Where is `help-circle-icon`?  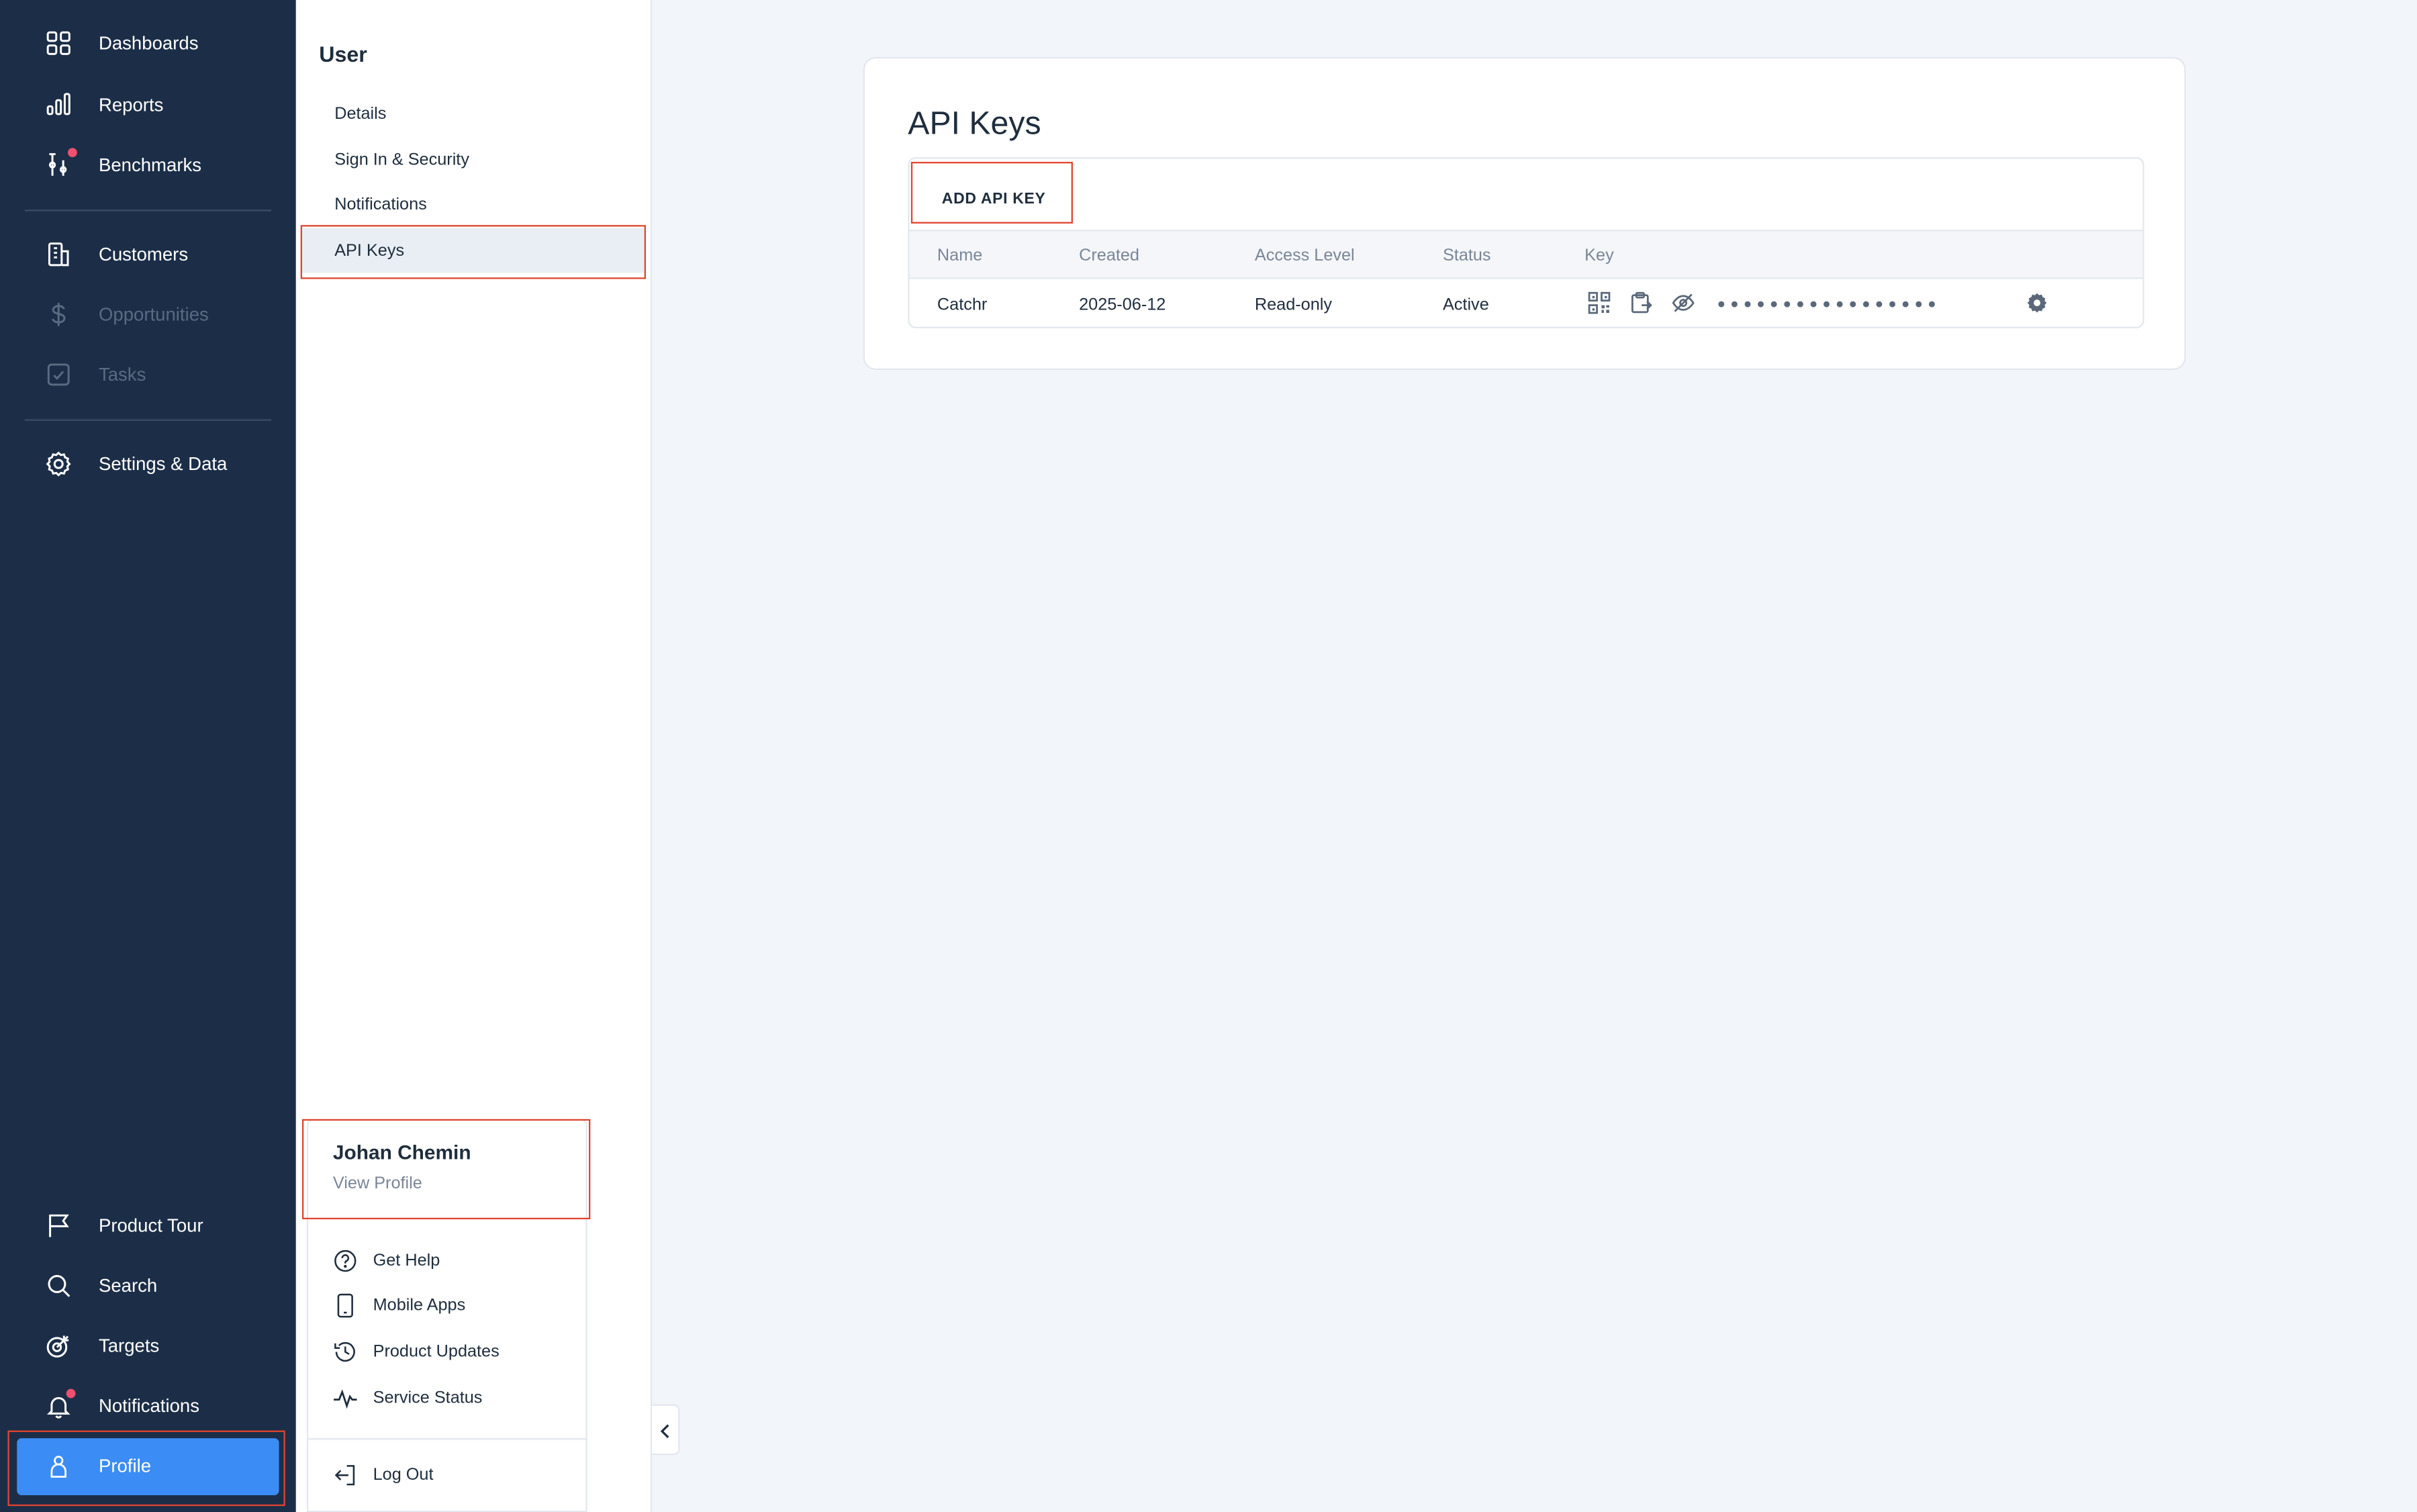
help-circle-icon is located at coordinates (345, 1260).